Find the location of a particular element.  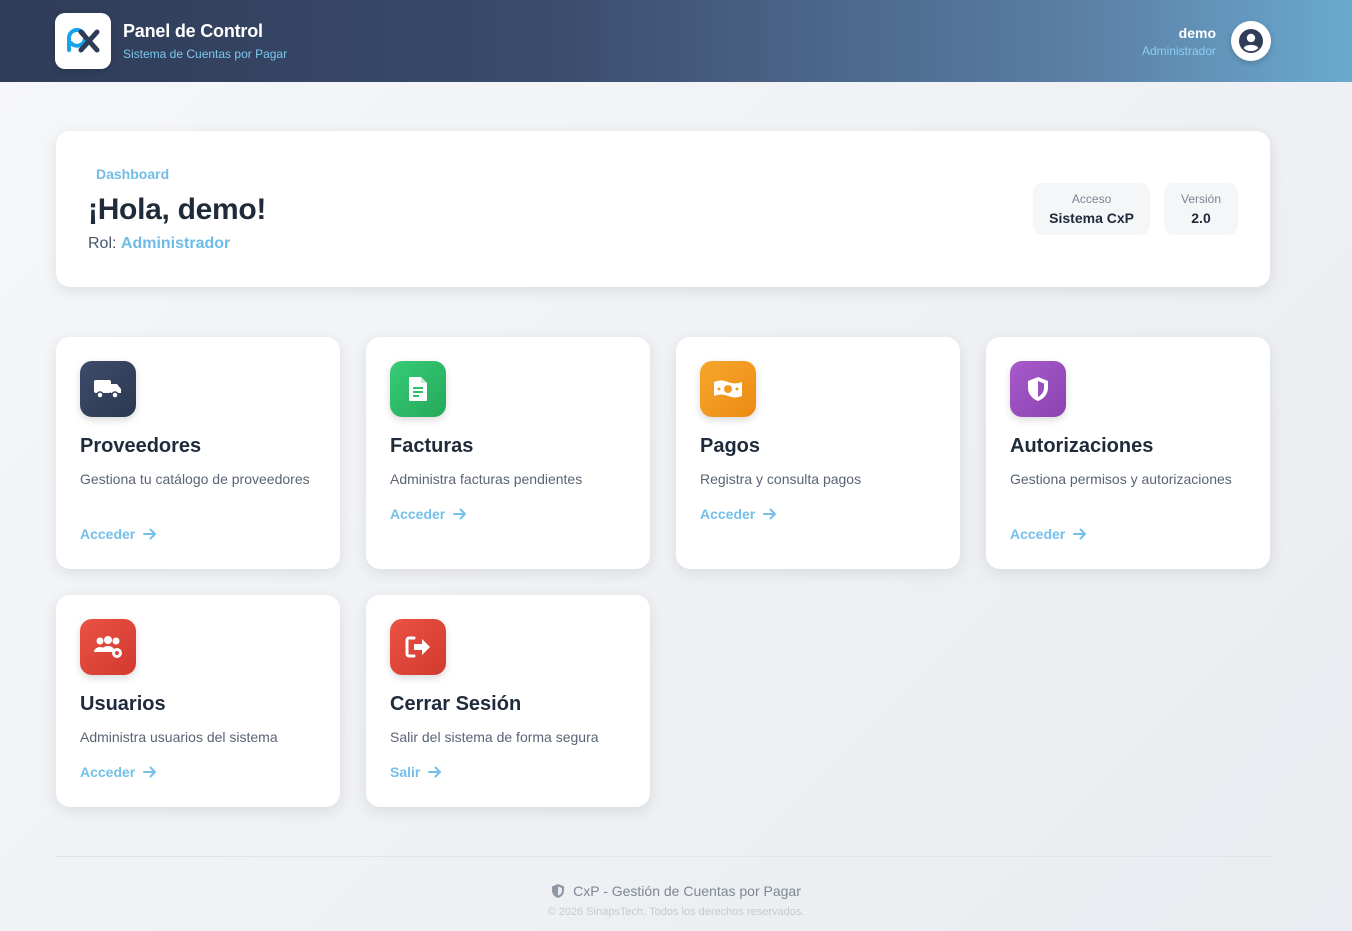

user-menu: demo Administrador is located at coordinates (1206, 41).